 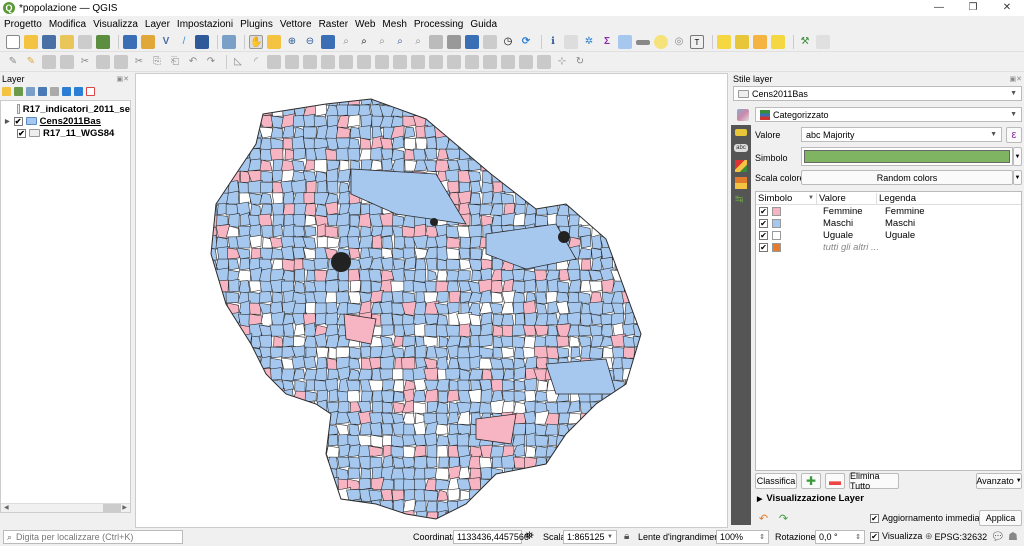 What do you see at coordinates (49, 42) in the screenshot?
I see `save-project-icon` at bounding box center [49, 42].